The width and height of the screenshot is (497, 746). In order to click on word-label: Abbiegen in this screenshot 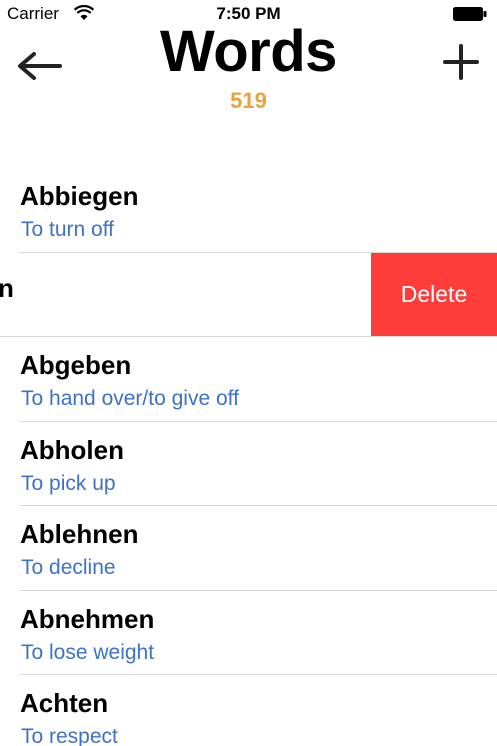, I will do `click(79, 196)`.